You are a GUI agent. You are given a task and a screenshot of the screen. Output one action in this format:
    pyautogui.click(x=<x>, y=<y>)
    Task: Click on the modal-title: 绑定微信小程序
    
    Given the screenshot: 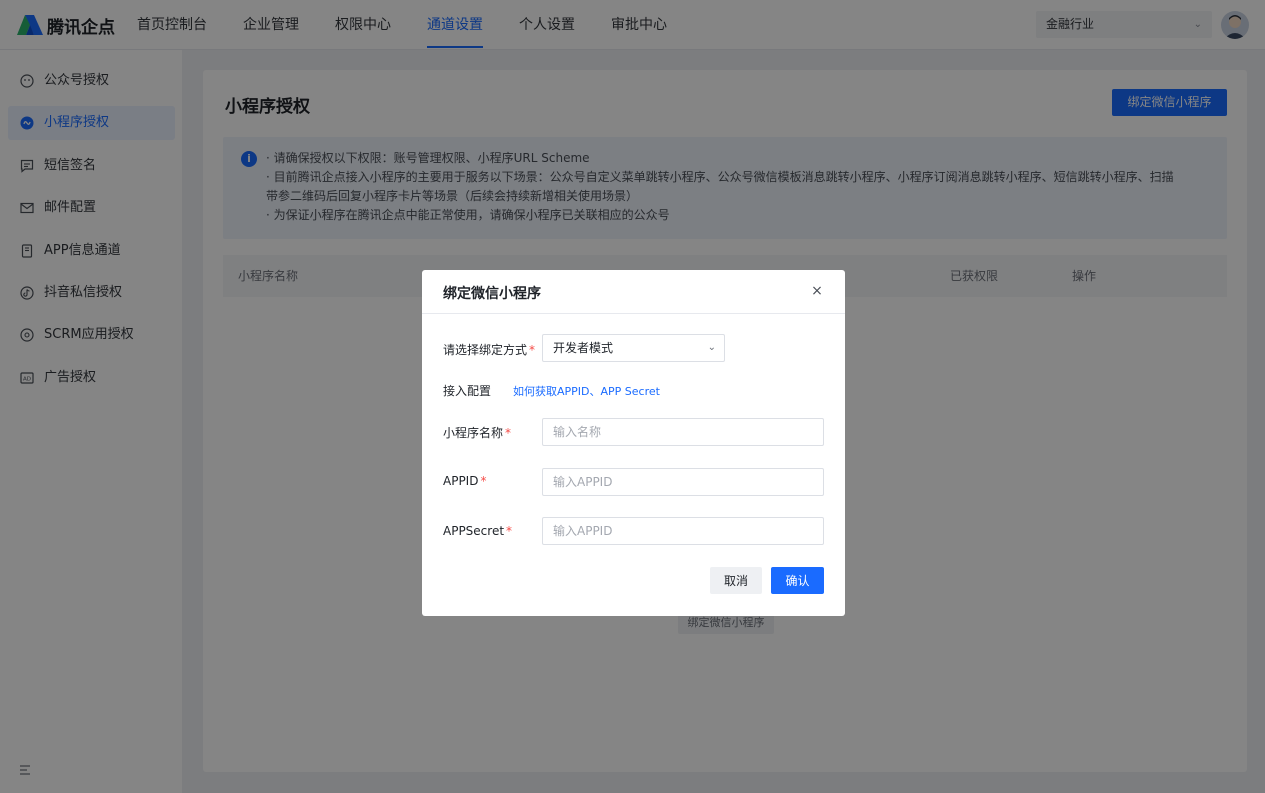 What is the action you would take?
    pyautogui.click(x=492, y=294)
    